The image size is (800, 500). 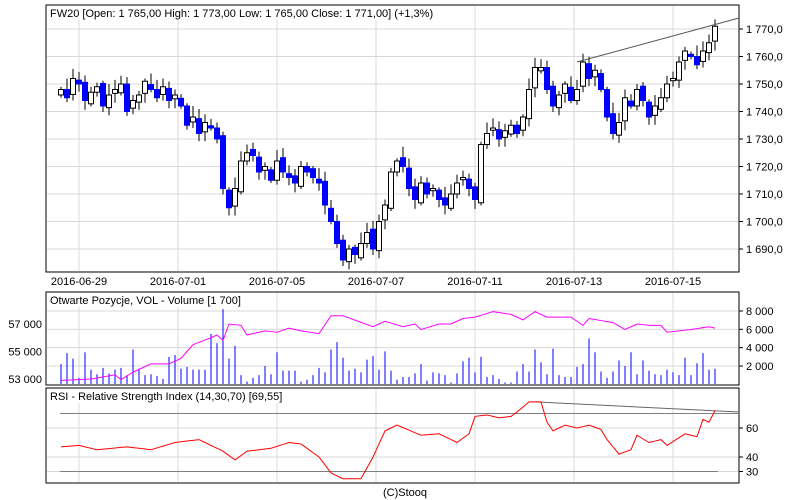 What do you see at coordinates (752, 458) in the screenshot?
I see `rsi-tick-label: 40` at bounding box center [752, 458].